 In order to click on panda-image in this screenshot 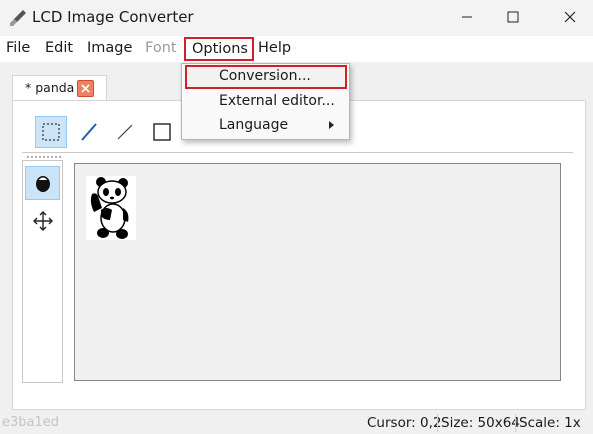, I will do `click(111, 208)`.